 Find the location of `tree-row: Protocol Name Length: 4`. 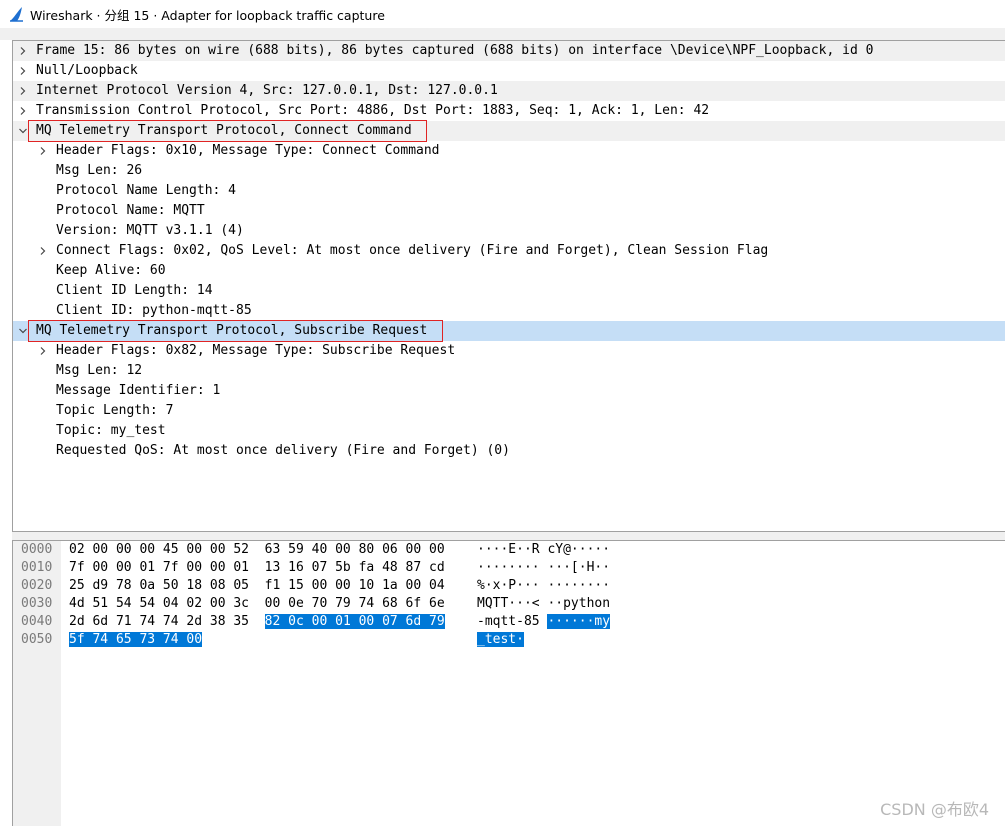

tree-row: Protocol Name Length: 4 is located at coordinates (509, 191).